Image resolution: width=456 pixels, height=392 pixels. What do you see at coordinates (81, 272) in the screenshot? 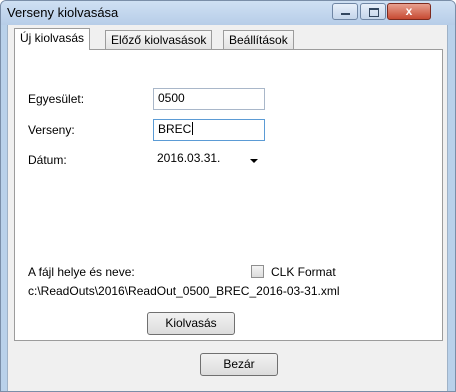
I see `file-location-label: A fájl helye és neve:` at bounding box center [81, 272].